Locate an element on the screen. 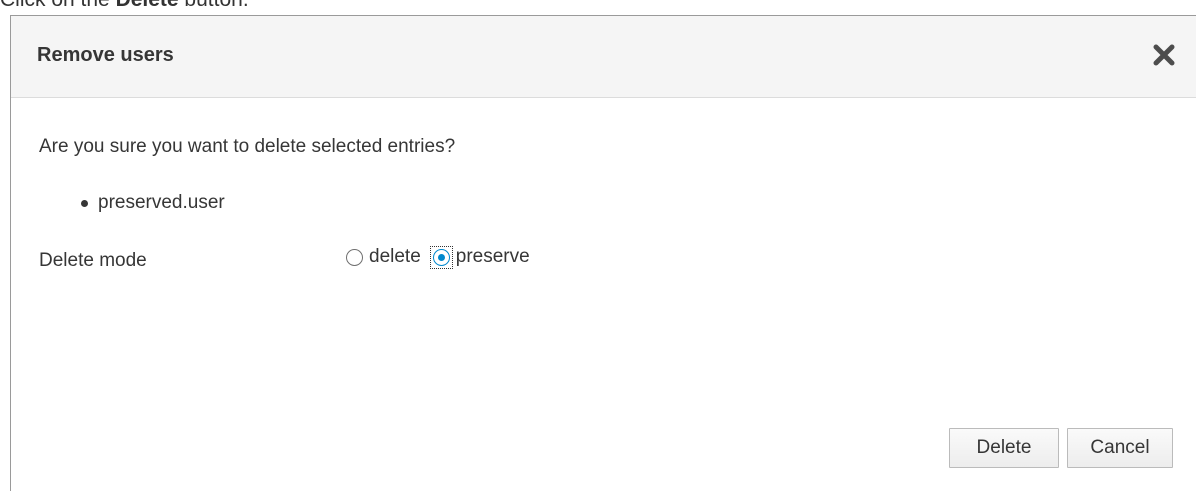 This screenshot has height=491, width=1196. close-icon is located at coordinates (1164, 56).